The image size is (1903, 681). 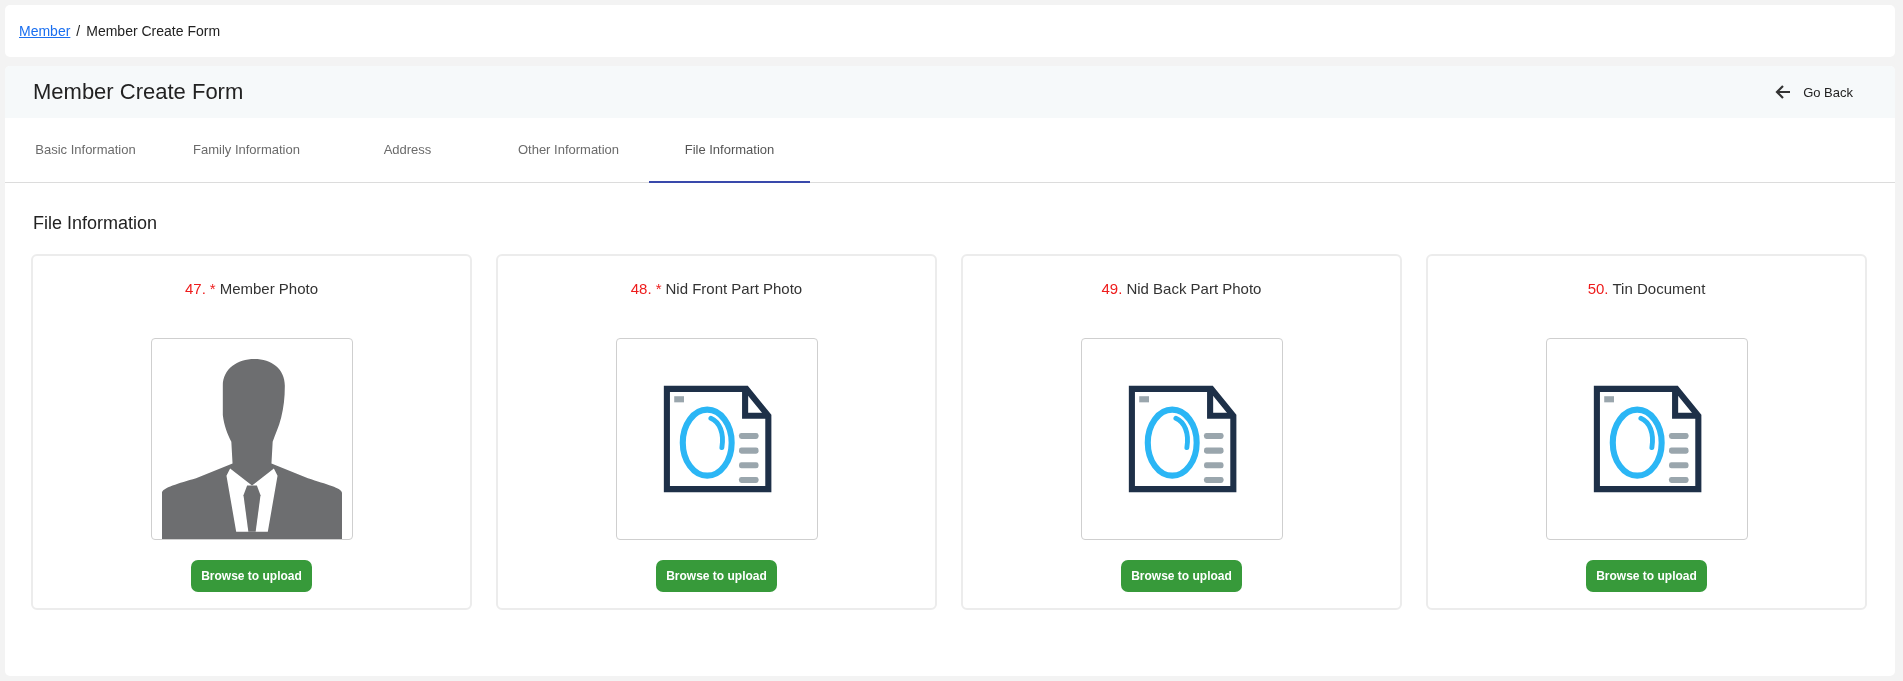 I want to click on back-arrow-icon, so click(x=1783, y=92).